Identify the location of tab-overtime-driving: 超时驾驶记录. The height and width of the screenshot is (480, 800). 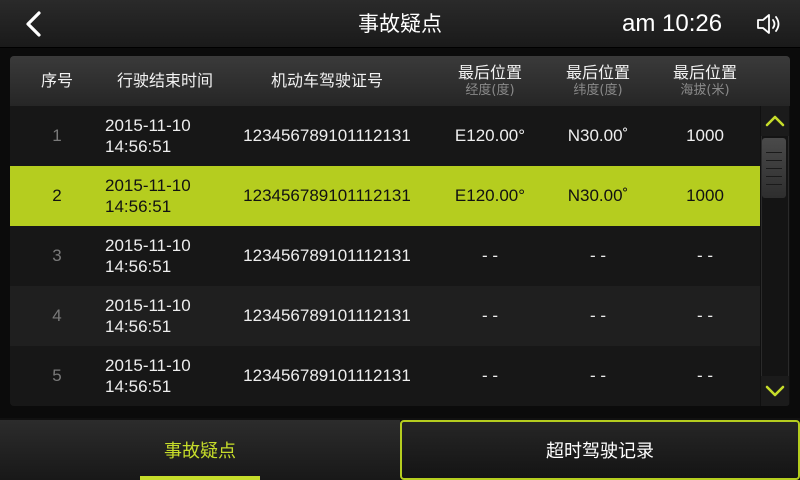
(600, 450).